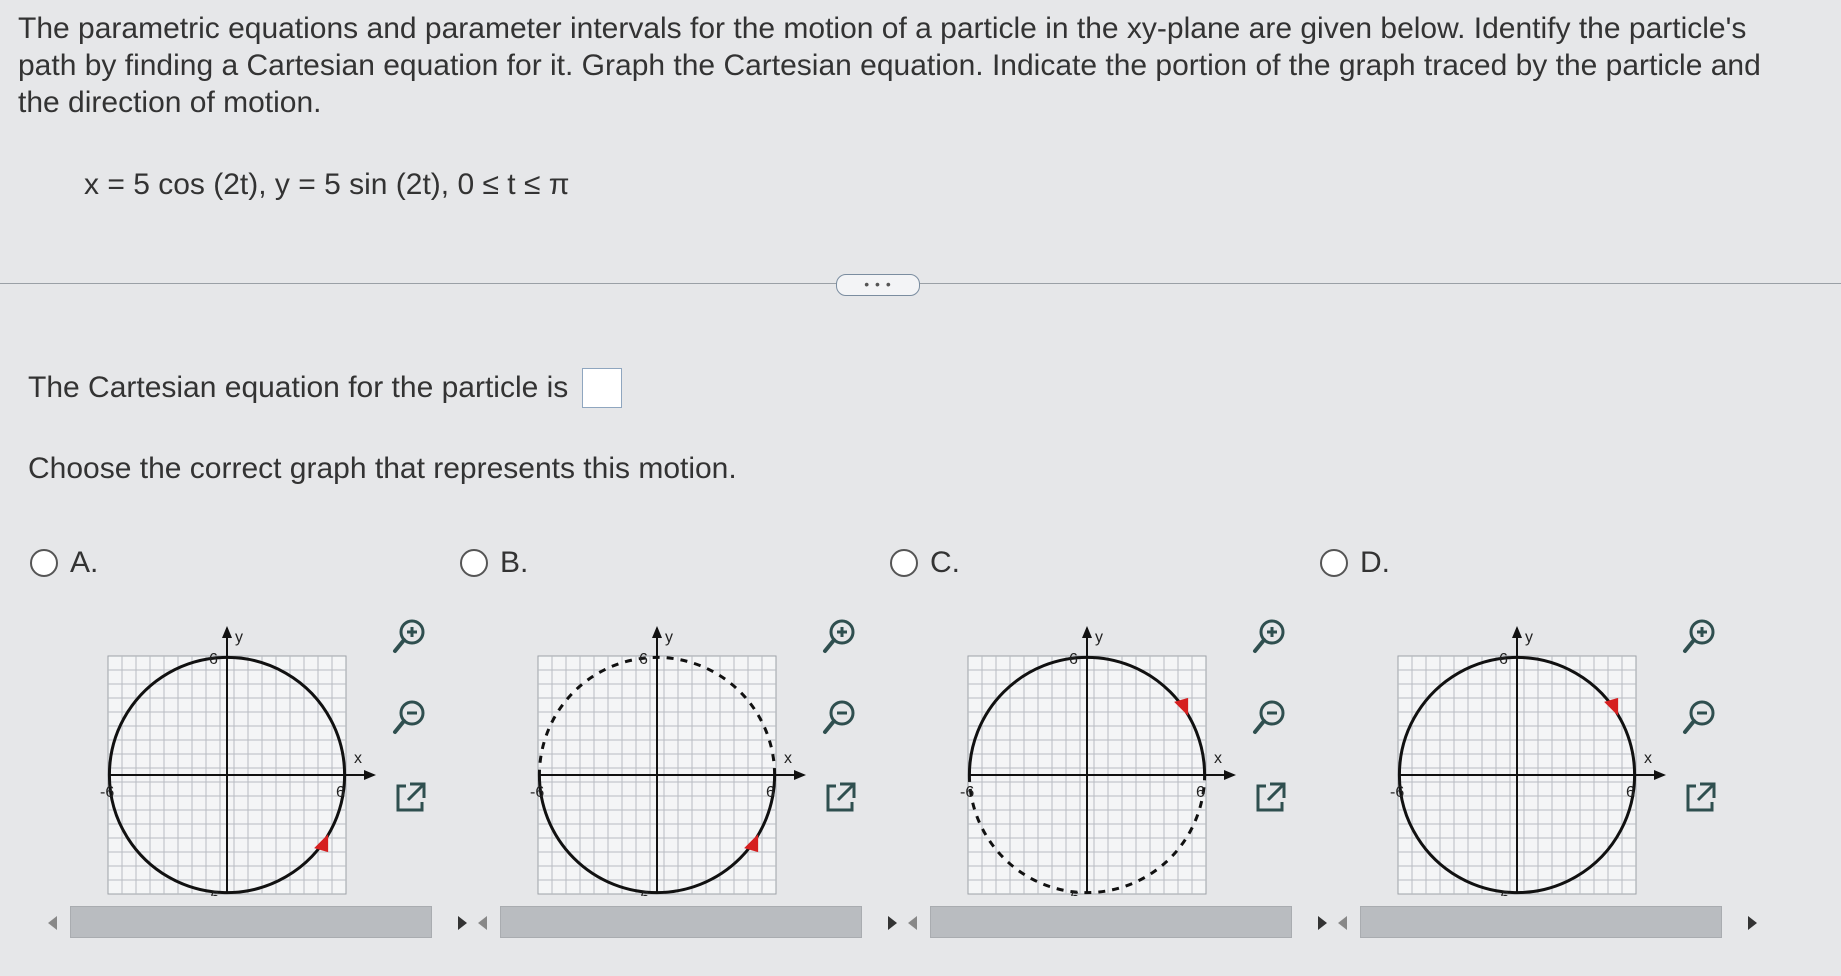  What do you see at coordinates (1098, 761) in the screenshot?
I see `option-c-graph: yx6-6-66` at bounding box center [1098, 761].